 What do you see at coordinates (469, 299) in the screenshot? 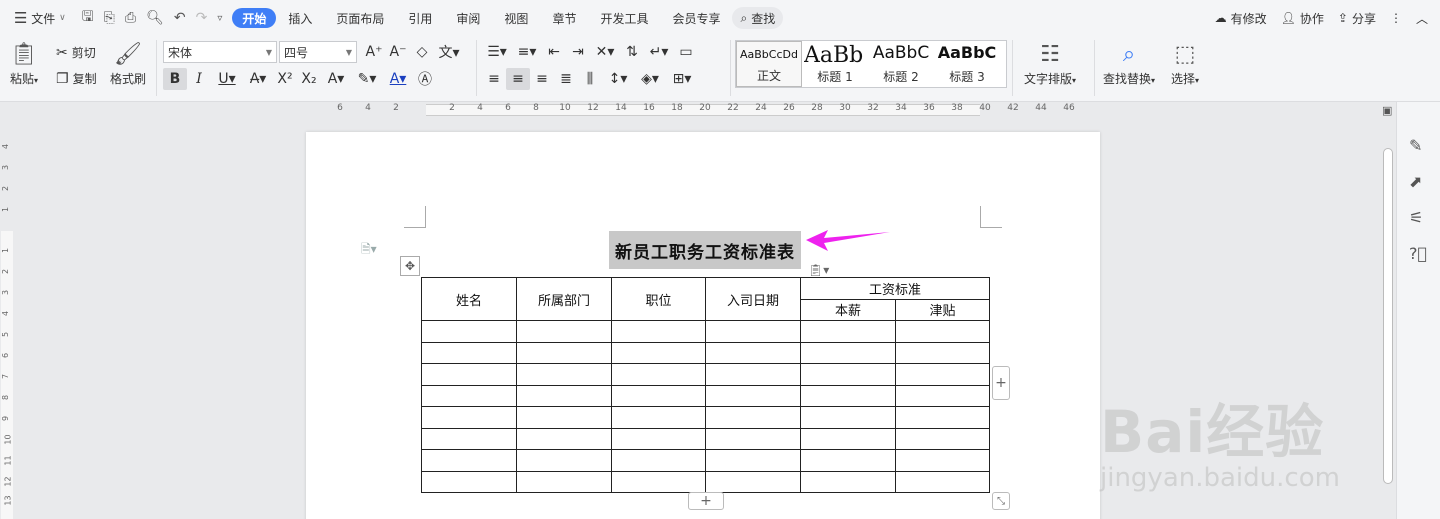
I see `header-cell-name: 姓名` at bounding box center [469, 299].